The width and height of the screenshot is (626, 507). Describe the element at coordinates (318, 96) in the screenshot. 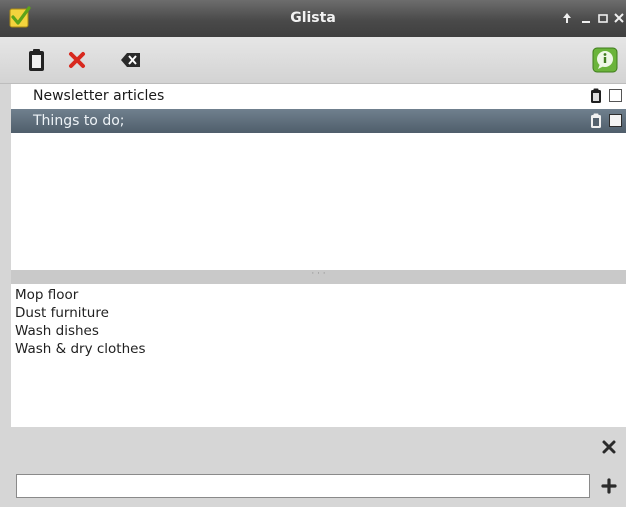

I see `list-row-newsletter: Newsletter articles` at that location.